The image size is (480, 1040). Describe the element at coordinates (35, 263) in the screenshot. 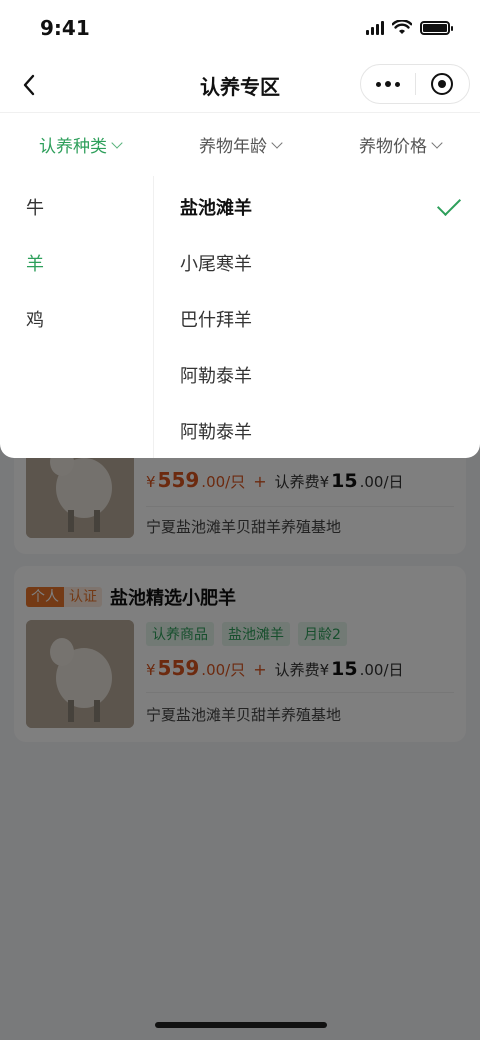

I see `category-sheep: 羊` at that location.